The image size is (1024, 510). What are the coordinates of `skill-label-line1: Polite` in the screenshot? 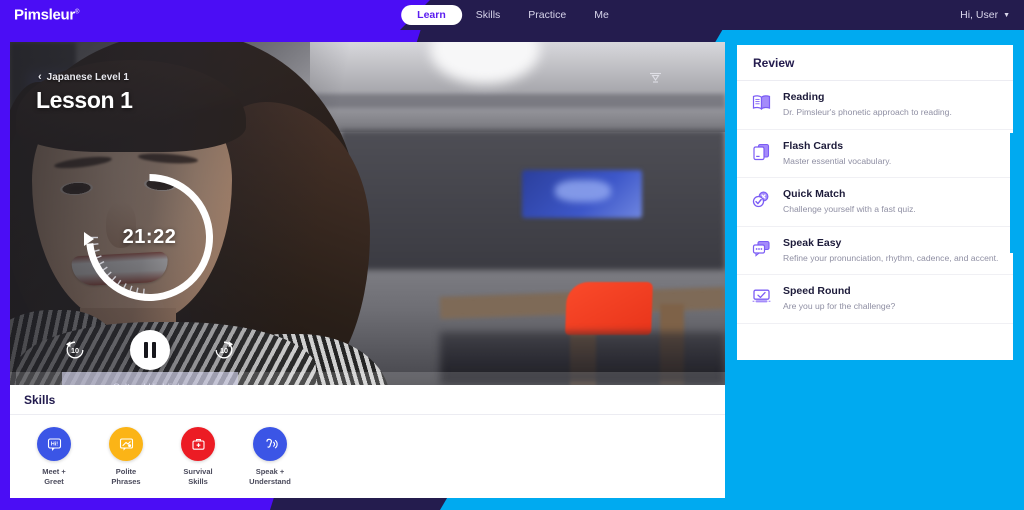 It's located at (126, 471).